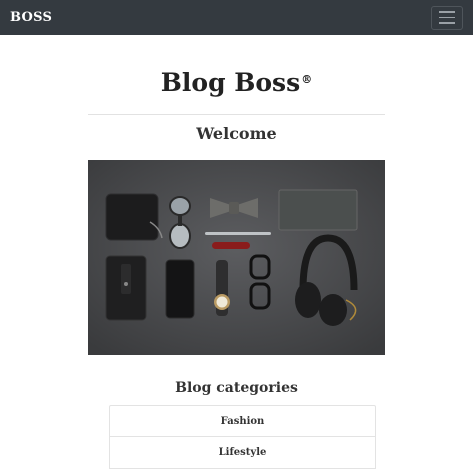  I want to click on category-list: Fashion Lifestyle, so click(242, 437).